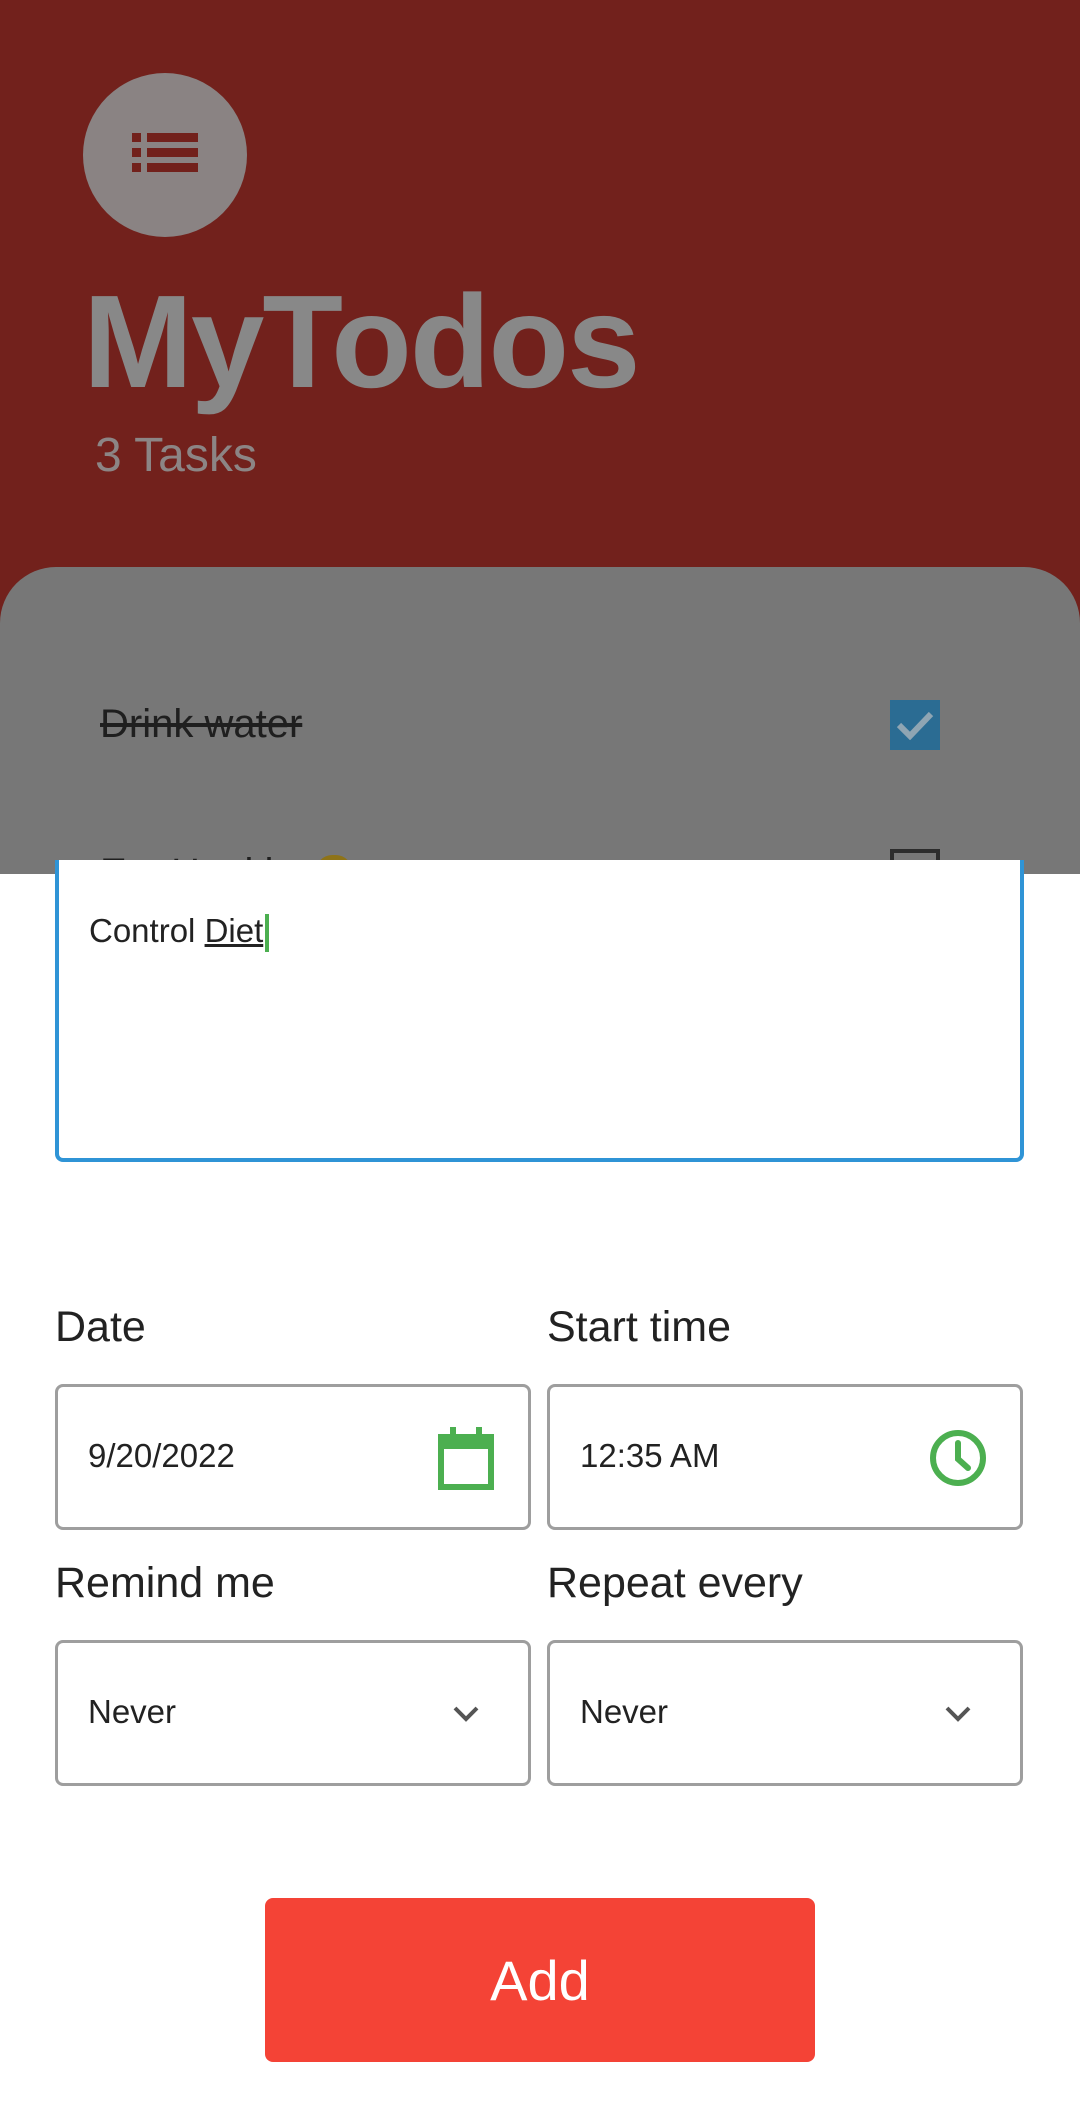 The image size is (1080, 2101). Describe the element at coordinates (293, 1713) in the screenshot. I see `remind-me-select: Never` at that location.